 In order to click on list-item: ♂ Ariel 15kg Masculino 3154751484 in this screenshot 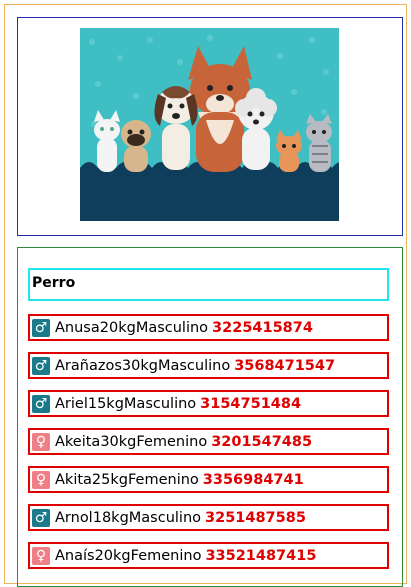, I will do `click(208, 403)`.